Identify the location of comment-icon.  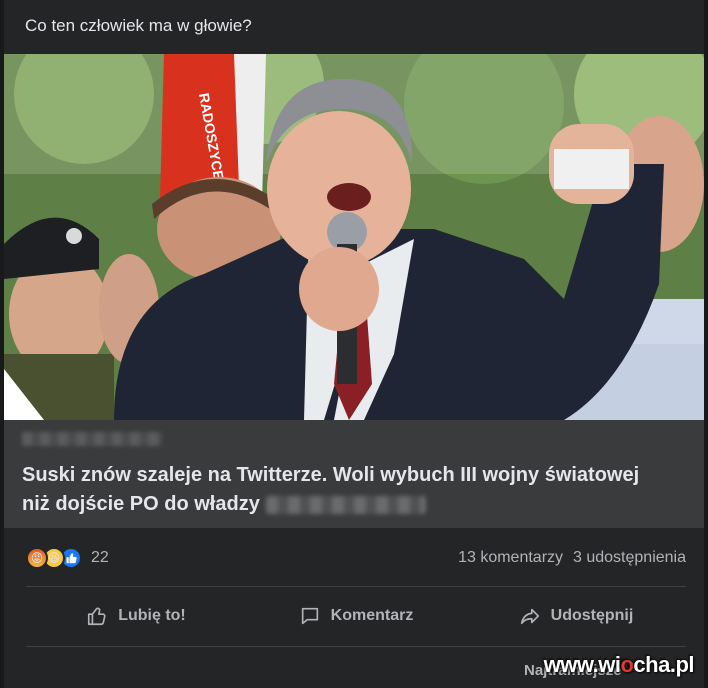
(309, 616).